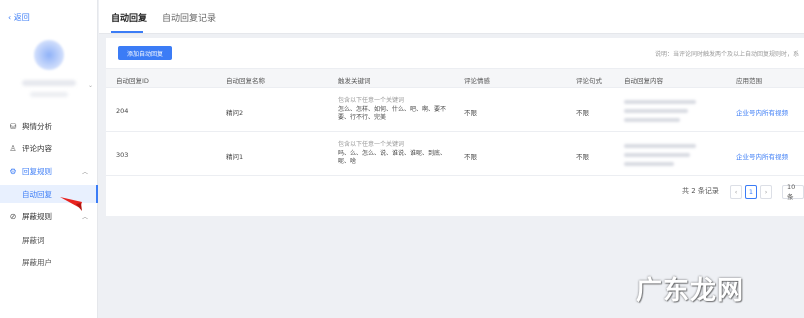 This screenshot has width=804, height=318. Describe the element at coordinates (37, 148) in the screenshot. I see `sidebar-item-label: 评论内容` at that location.